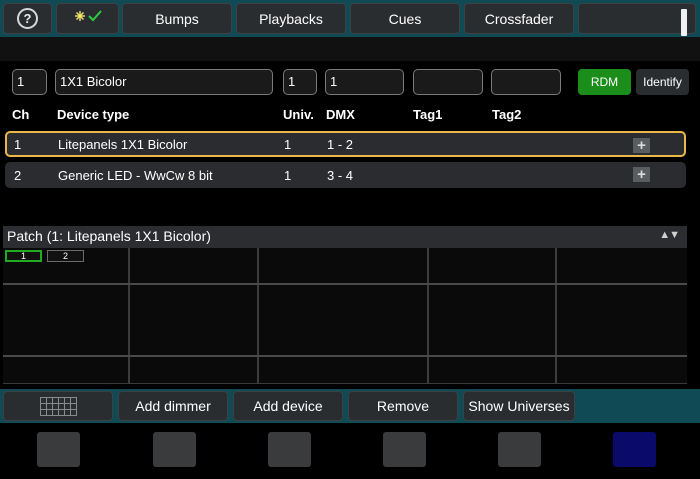 The height and width of the screenshot is (479, 700). I want to click on identify-button: Identify, so click(662, 82).